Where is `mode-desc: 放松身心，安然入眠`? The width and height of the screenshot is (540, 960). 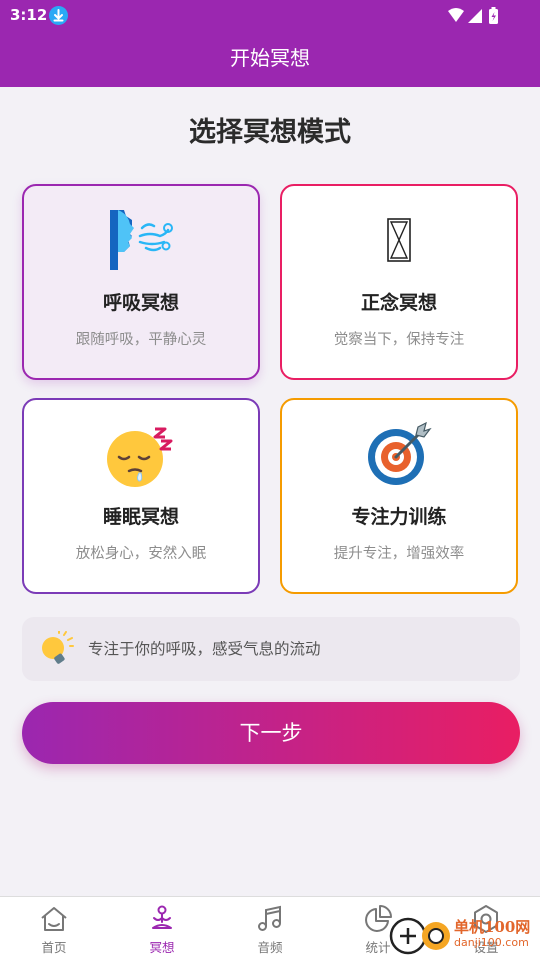
mode-desc: 放松身心，安然入眠 is located at coordinates (141, 554).